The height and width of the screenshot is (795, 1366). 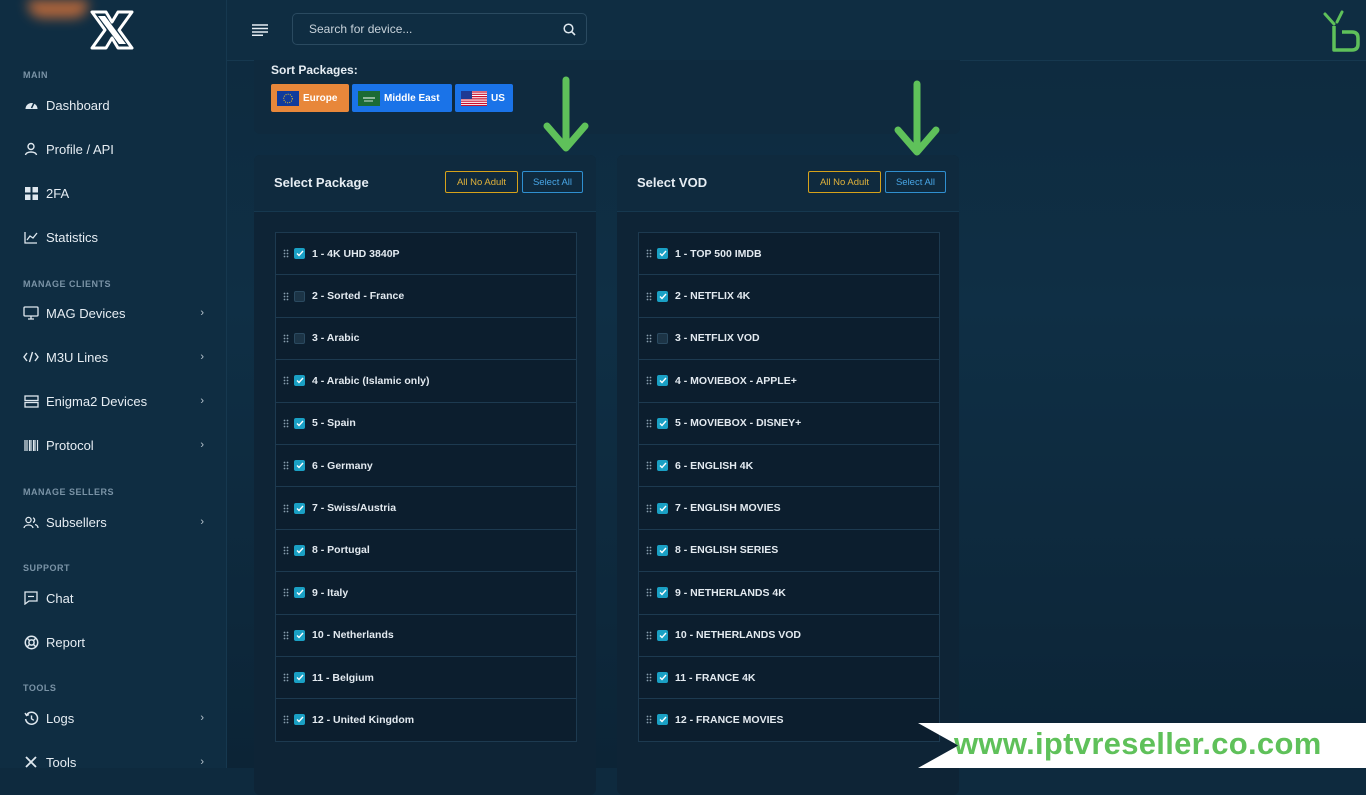 I want to click on sidebar-item-m3u-lines: M3U Lines ›, so click(x=113, y=357).